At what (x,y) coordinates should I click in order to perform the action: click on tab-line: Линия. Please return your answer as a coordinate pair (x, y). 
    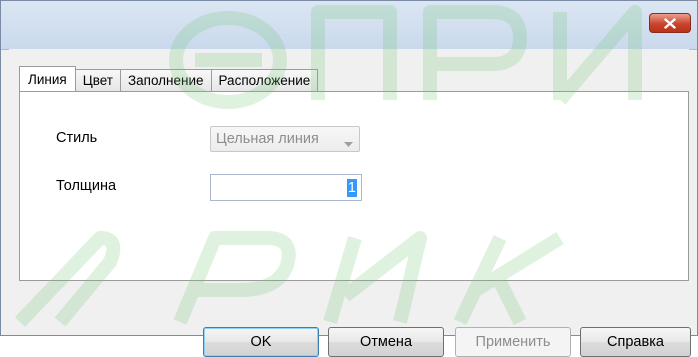
    Looking at the image, I should click on (47, 78).